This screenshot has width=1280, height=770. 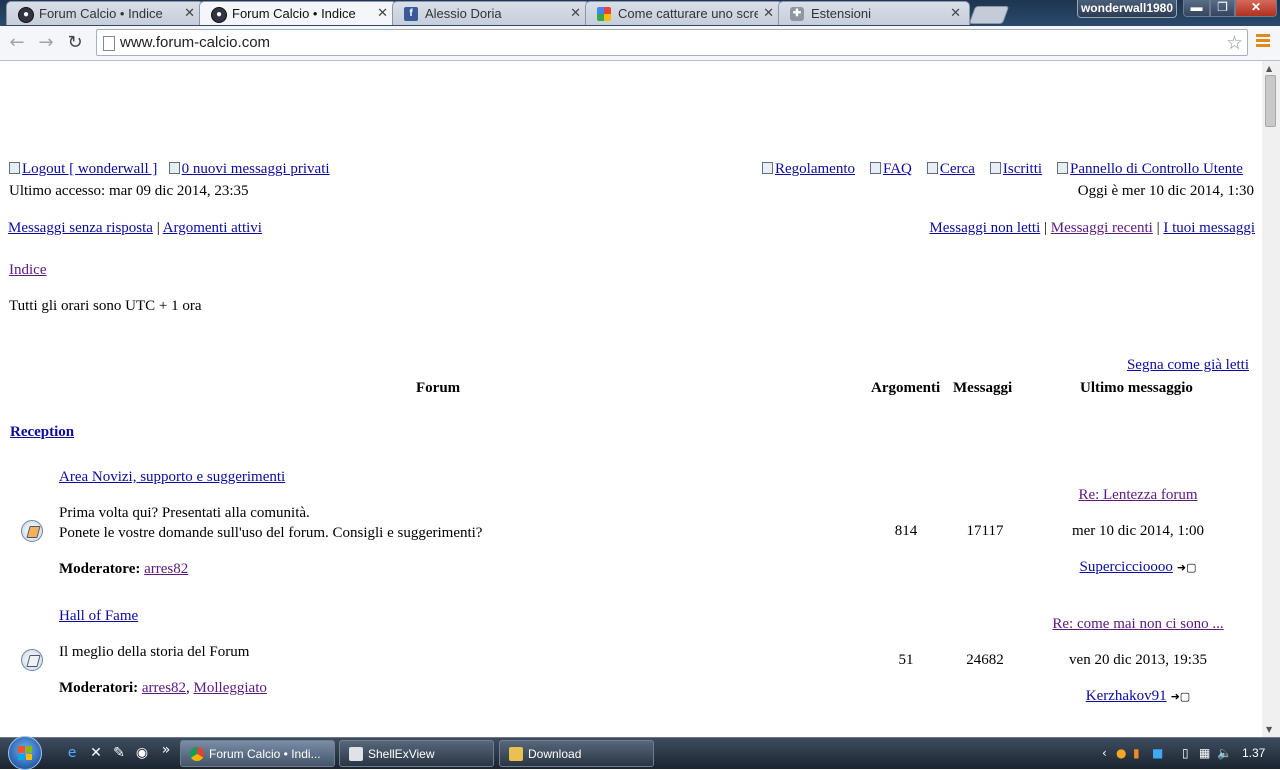 What do you see at coordinates (17, 43) in the screenshot?
I see `back-arrow-icon: ←` at bounding box center [17, 43].